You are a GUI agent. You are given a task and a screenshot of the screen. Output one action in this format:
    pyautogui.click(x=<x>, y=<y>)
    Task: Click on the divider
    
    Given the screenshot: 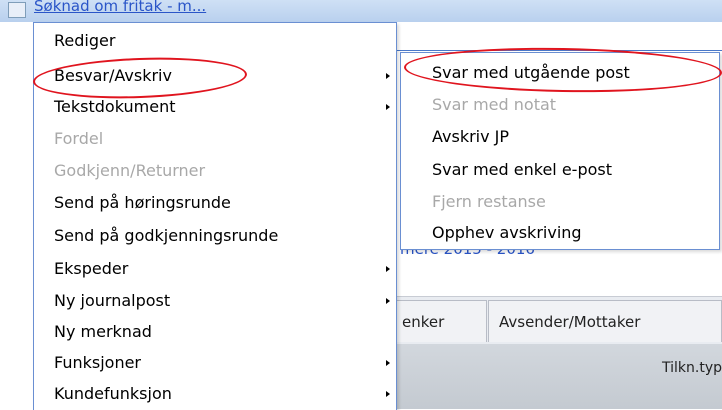 What is the action you would take?
    pyautogui.click(x=558, y=50)
    